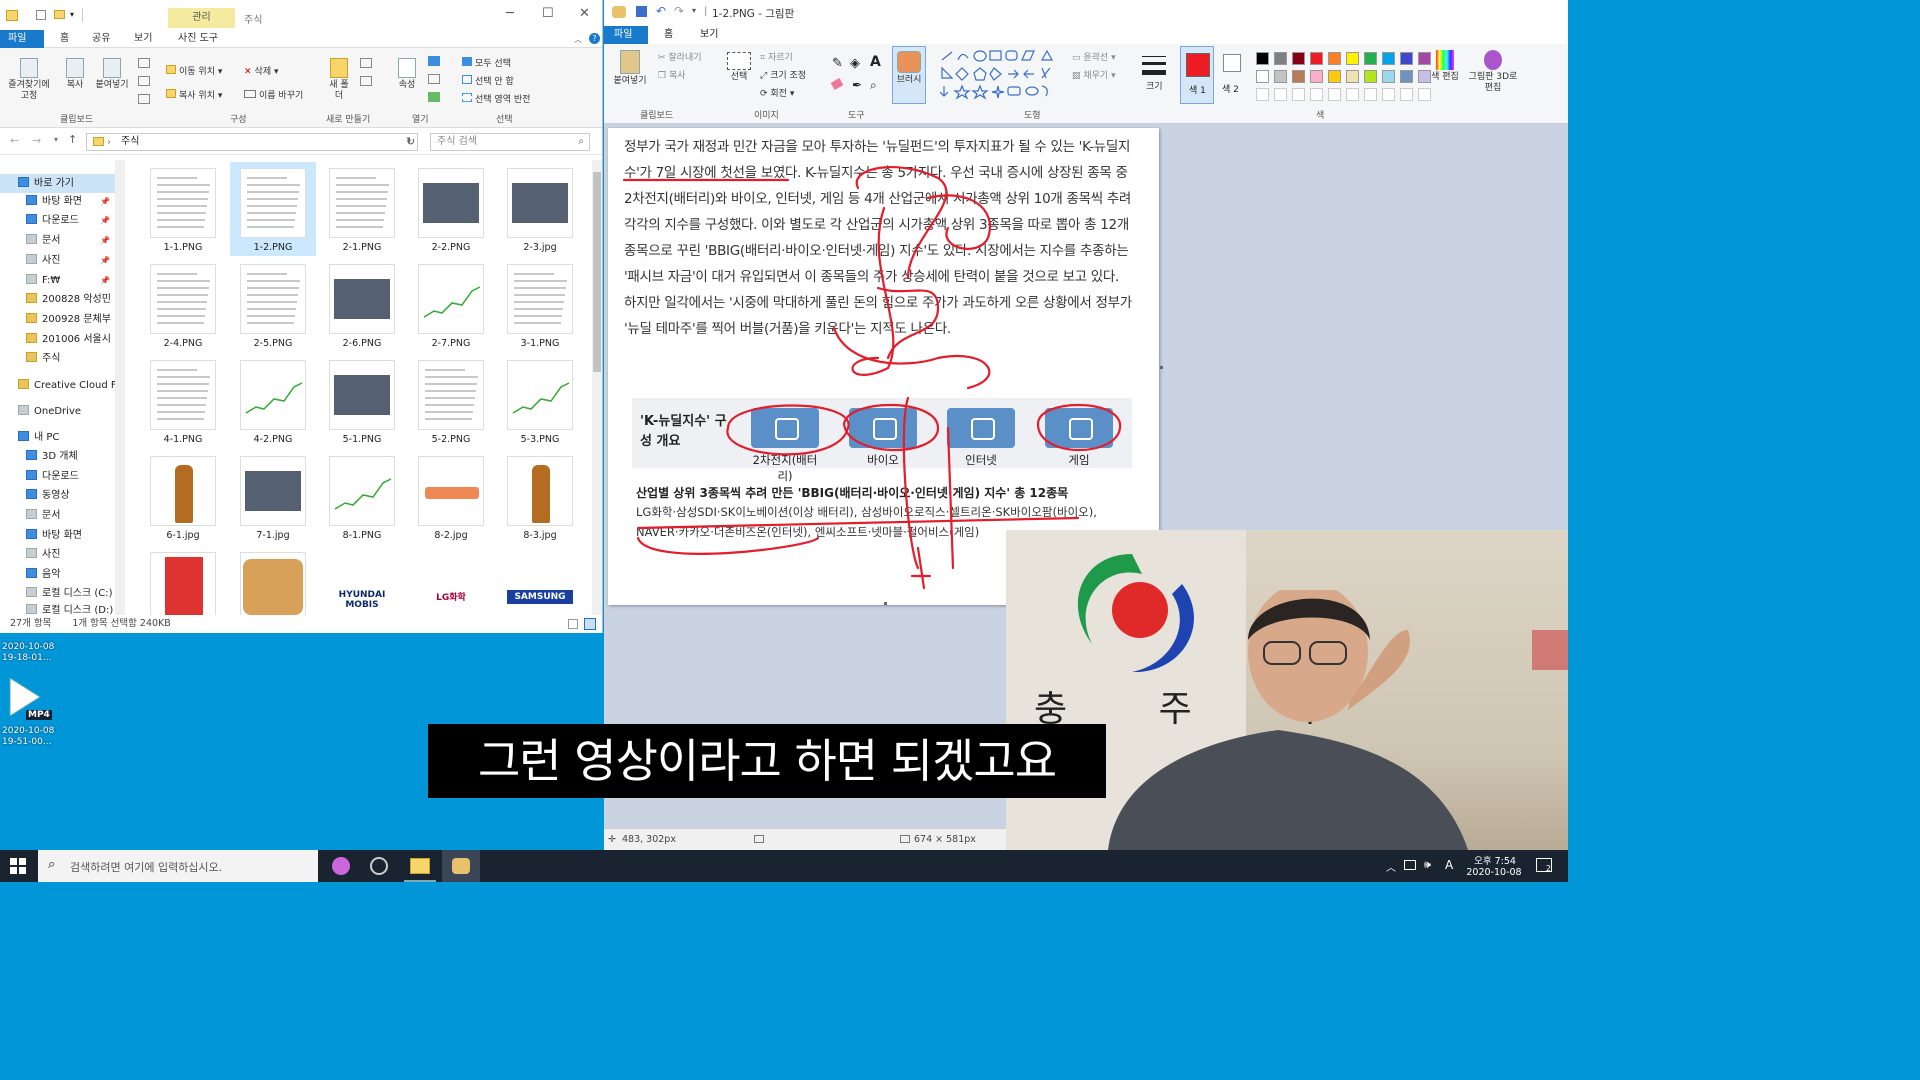  I want to click on copy-button: 복사, so click(75, 74).